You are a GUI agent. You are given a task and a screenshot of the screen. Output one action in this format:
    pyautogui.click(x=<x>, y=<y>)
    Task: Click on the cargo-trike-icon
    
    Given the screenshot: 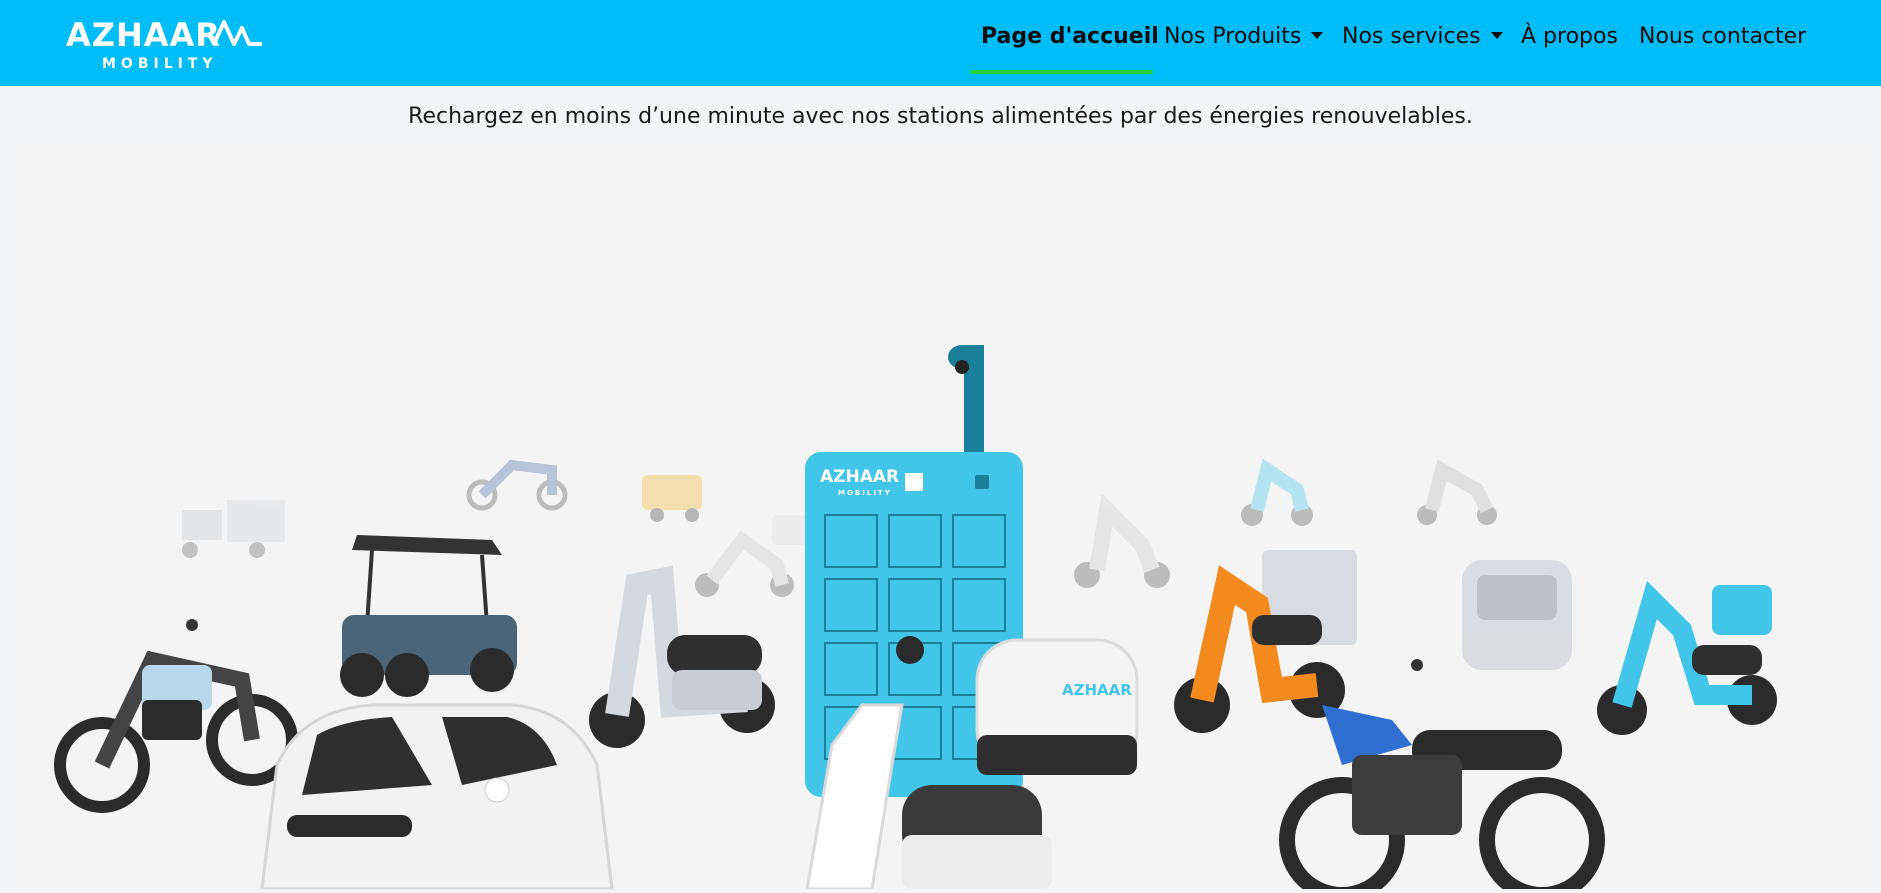 What is the action you would take?
    pyautogui.click(x=233, y=529)
    